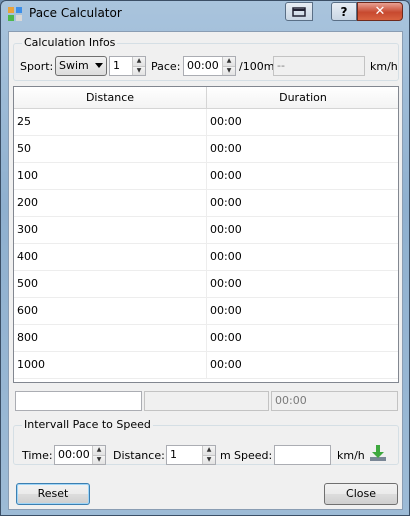 This screenshot has height=516, width=410. Describe the element at coordinates (116, 65) in the screenshot. I see `count-value: 1` at that location.